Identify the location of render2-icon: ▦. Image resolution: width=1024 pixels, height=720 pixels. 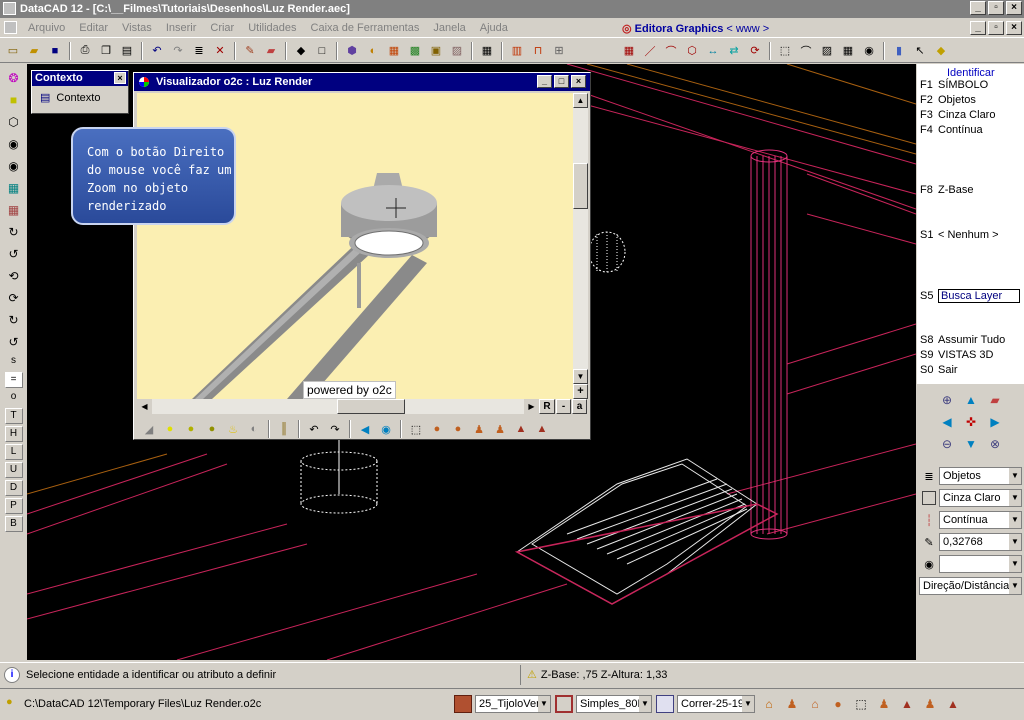
(14, 210).